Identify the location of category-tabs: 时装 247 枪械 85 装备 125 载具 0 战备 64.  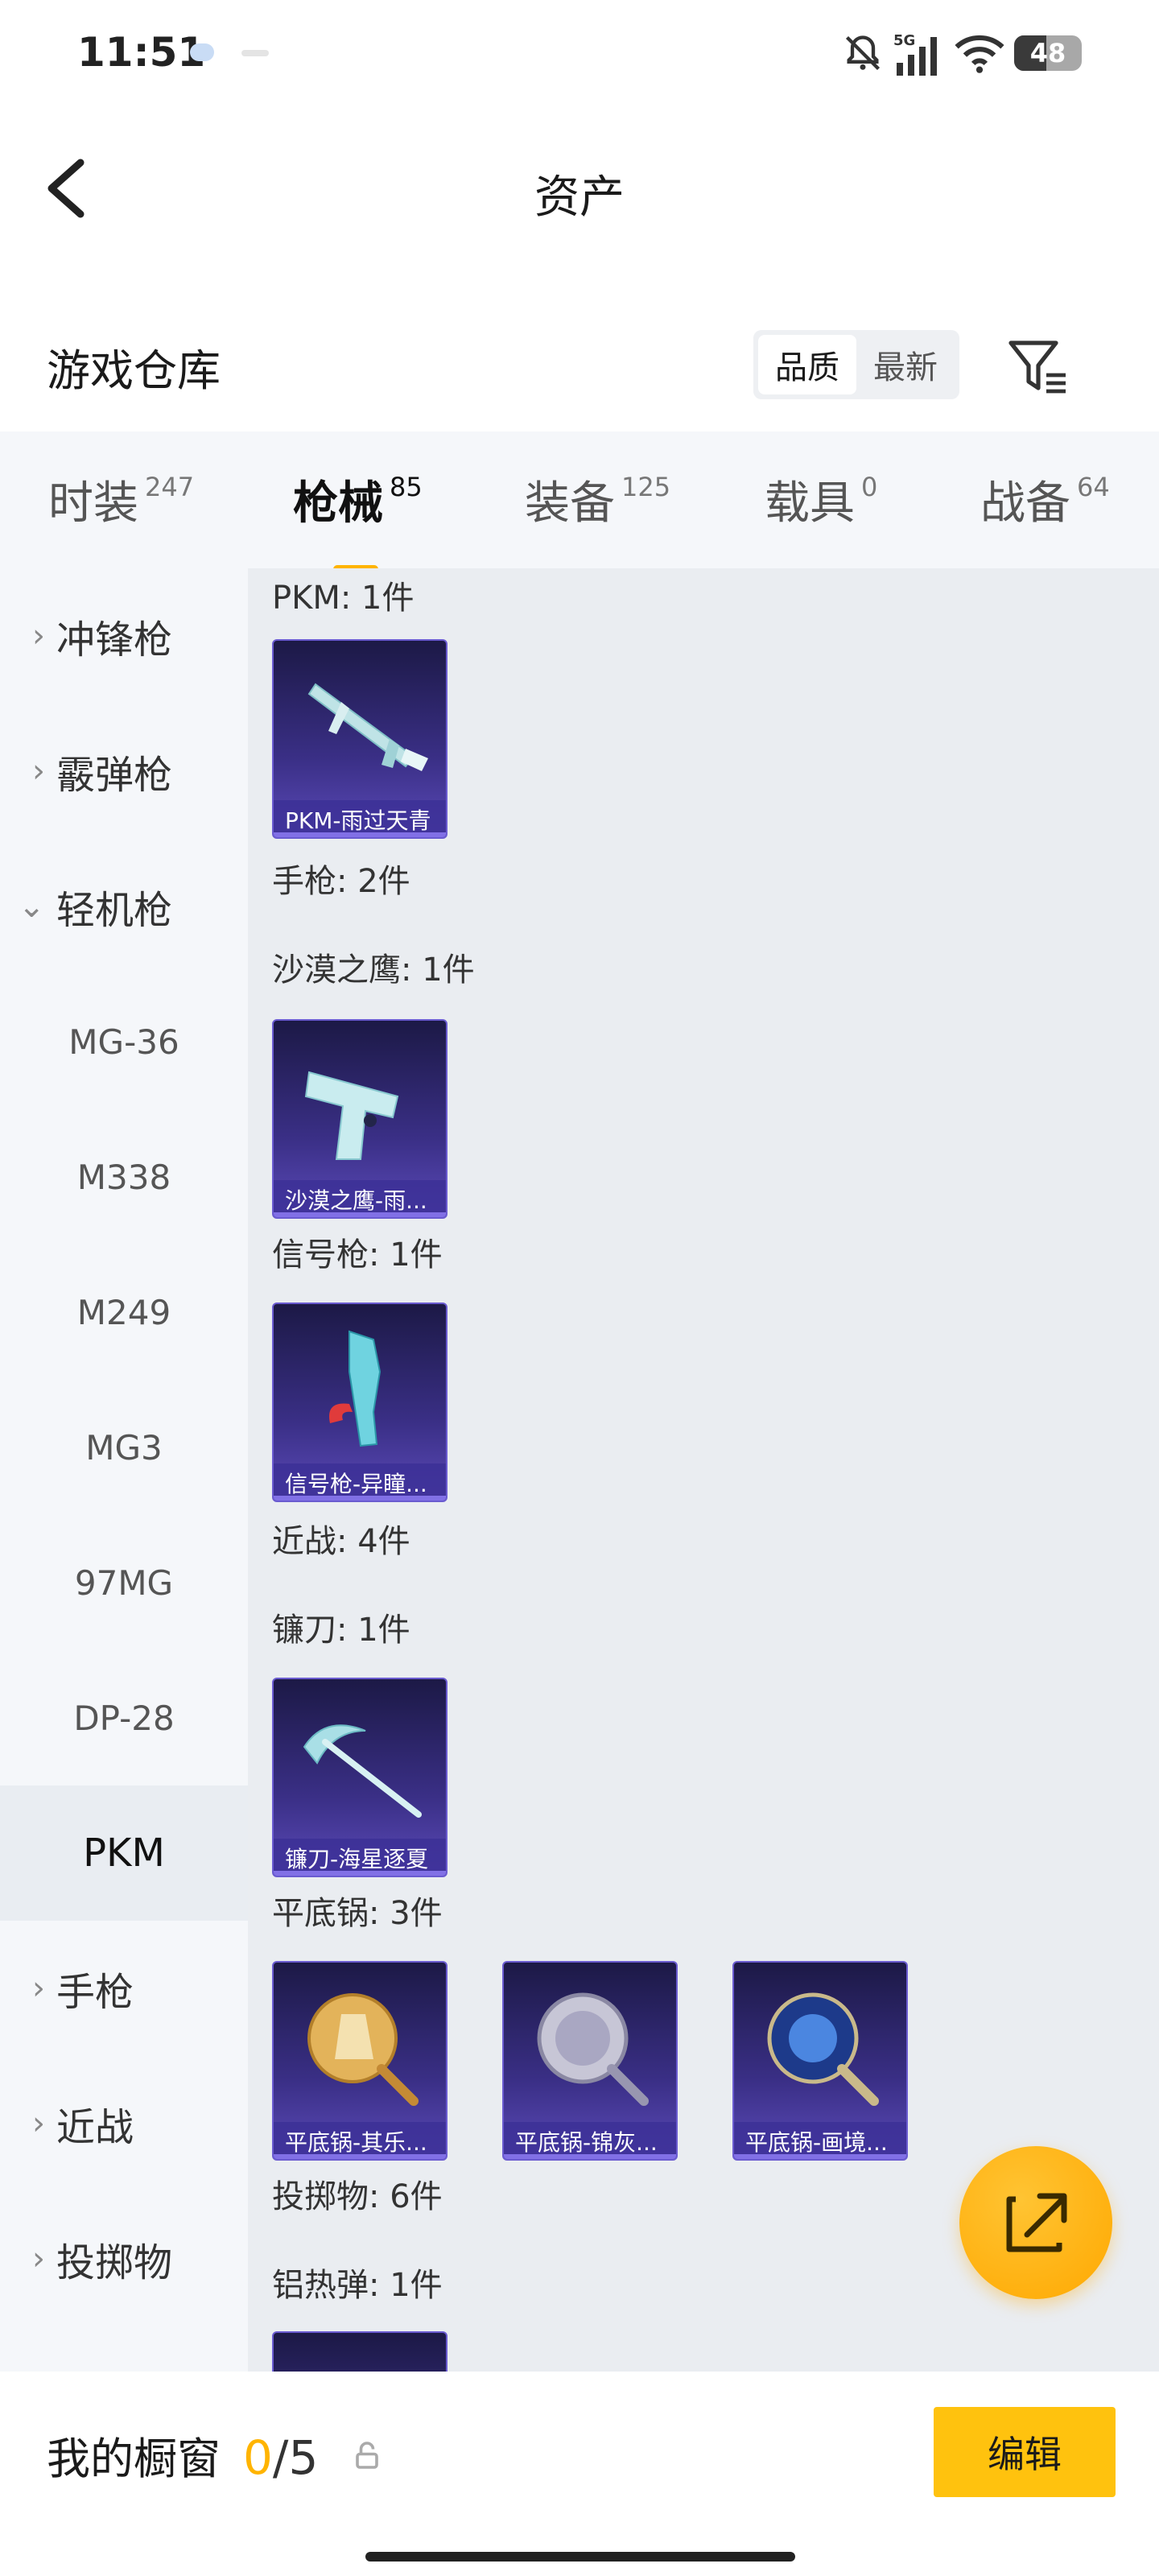
(579, 502).